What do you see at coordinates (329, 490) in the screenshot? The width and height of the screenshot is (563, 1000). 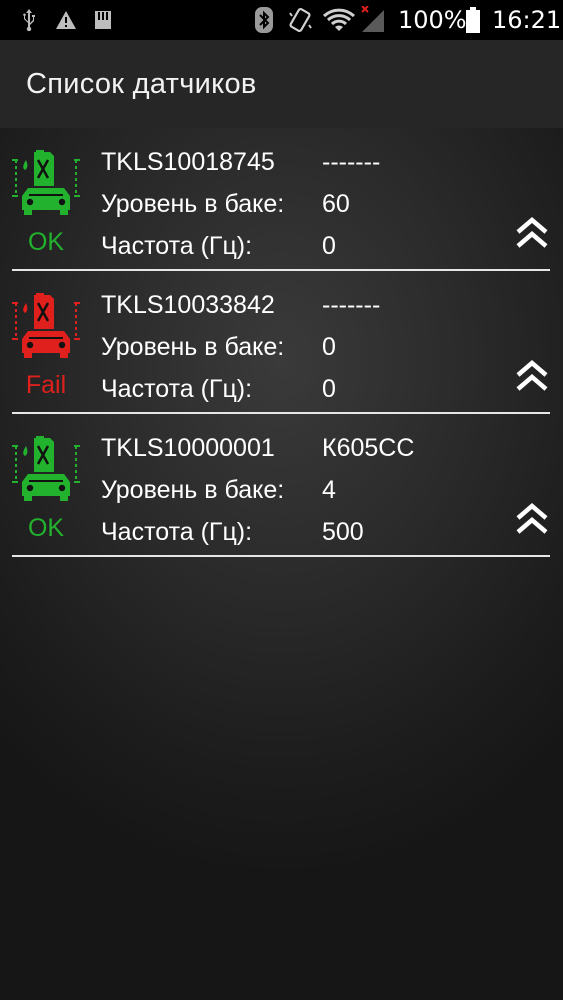 I see `tank-level-value: 4` at bounding box center [329, 490].